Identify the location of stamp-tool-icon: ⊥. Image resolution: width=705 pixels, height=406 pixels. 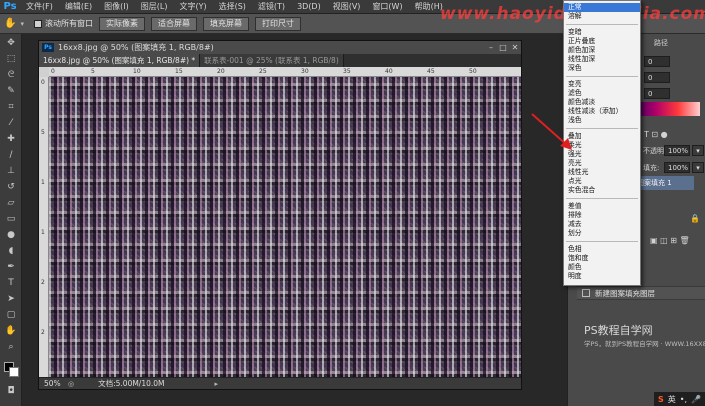
(11, 171).